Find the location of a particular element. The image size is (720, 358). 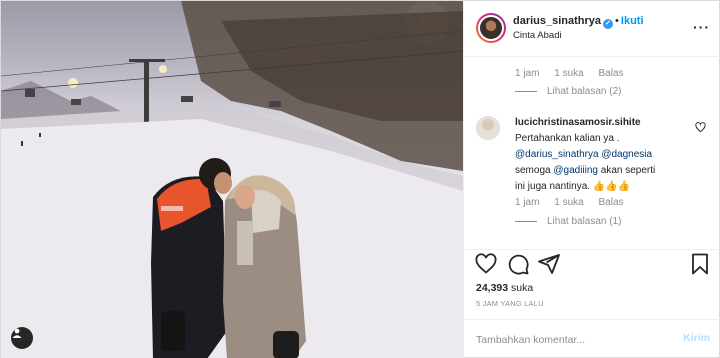

view-replies-label: Lihat balasan (1) is located at coordinates (584, 221).